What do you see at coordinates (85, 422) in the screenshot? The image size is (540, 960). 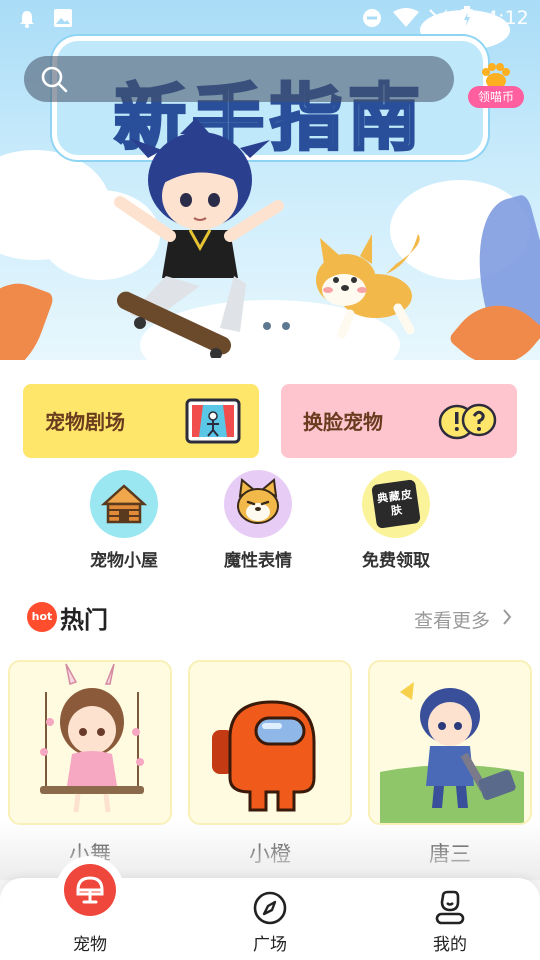 I see `card-label: 宠物剧场` at bounding box center [85, 422].